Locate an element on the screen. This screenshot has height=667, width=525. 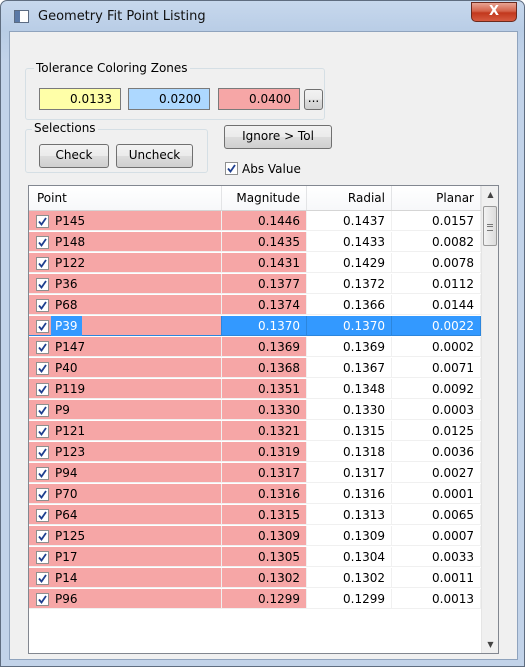
check-button: Check is located at coordinates (74, 156).